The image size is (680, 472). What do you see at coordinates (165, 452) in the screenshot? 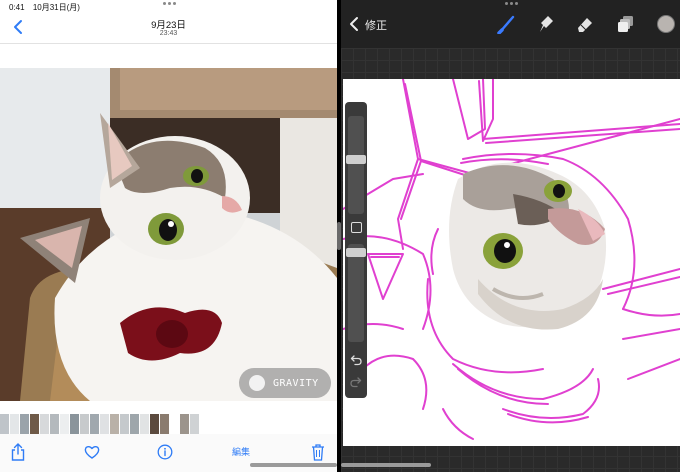
I see `info-icon` at bounding box center [165, 452].